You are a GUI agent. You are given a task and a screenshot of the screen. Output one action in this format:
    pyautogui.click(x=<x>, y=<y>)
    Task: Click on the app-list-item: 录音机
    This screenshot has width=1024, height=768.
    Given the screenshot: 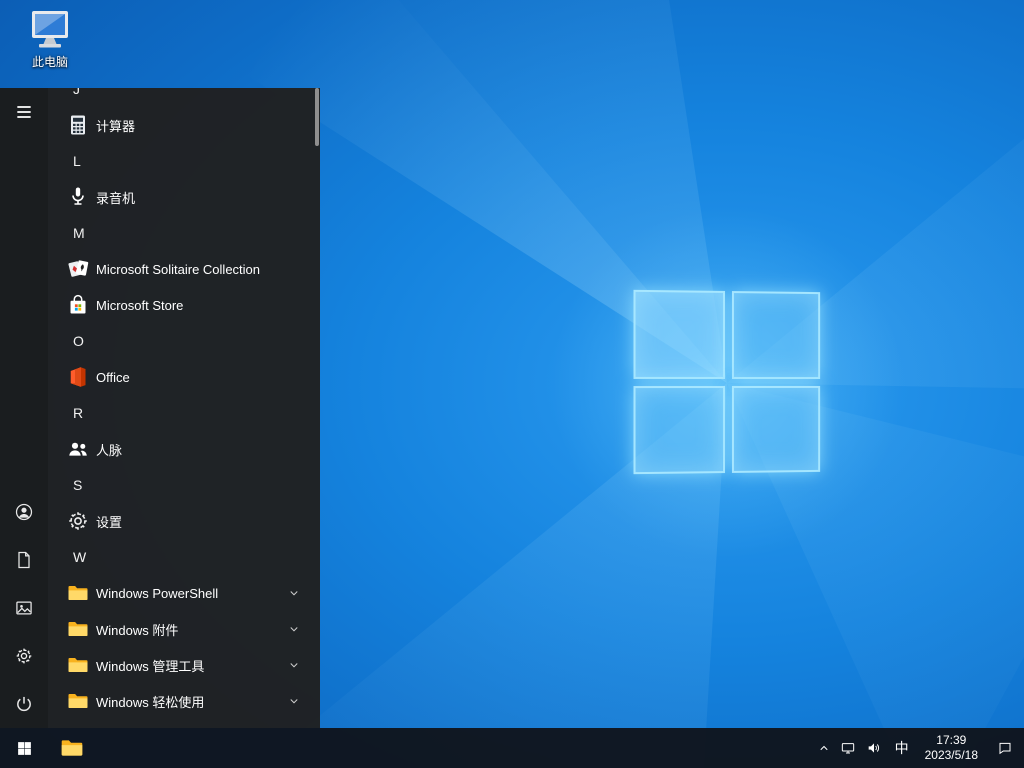 What is the action you would take?
    pyautogui.click(x=184, y=197)
    